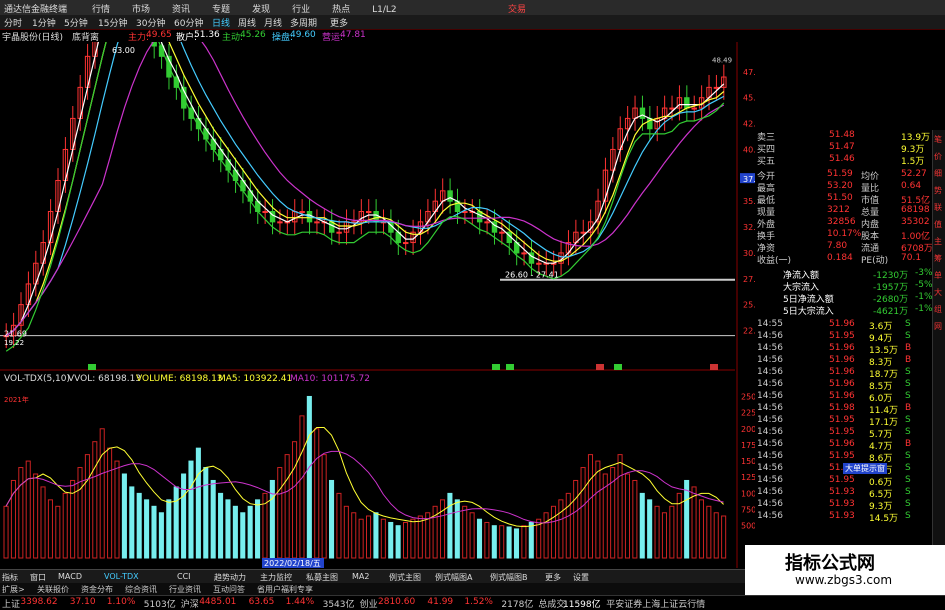 This screenshot has height=610, width=945. What do you see at coordinates (341, 10) in the screenshot?
I see `menu-item: 热点` at bounding box center [341, 10].